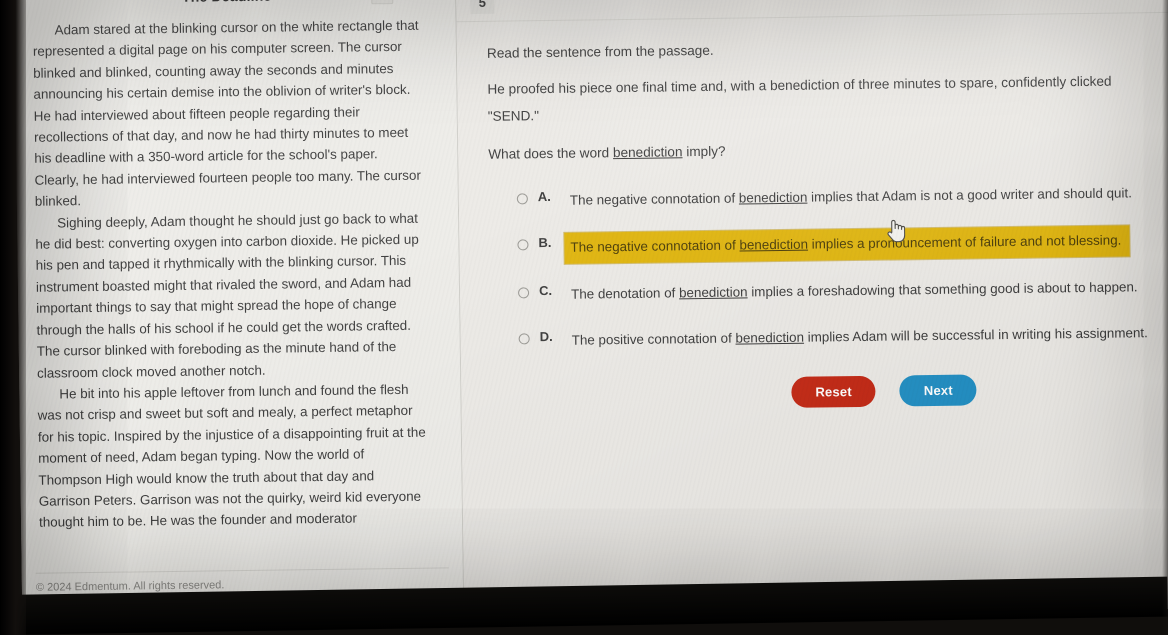 The height and width of the screenshot is (635, 1168). Describe the element at coordinates (551, 153) in the screenshot. I see `prompt-before: What does the word` at that location.